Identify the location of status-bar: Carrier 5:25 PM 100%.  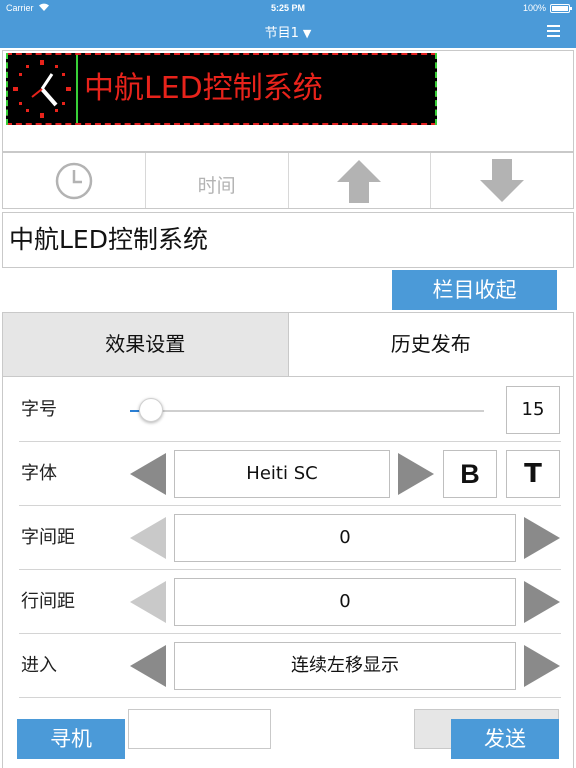
(288, 8).